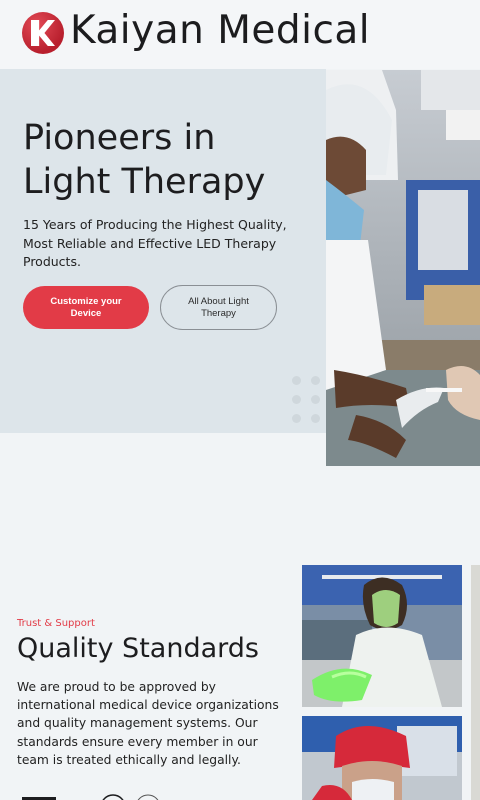 This screenshot has width=480, height=800. What do you see at coordinates (43, 33) in the screenshot?
I see `kaiyan-logo-icon` at bounding box center [43, 33].